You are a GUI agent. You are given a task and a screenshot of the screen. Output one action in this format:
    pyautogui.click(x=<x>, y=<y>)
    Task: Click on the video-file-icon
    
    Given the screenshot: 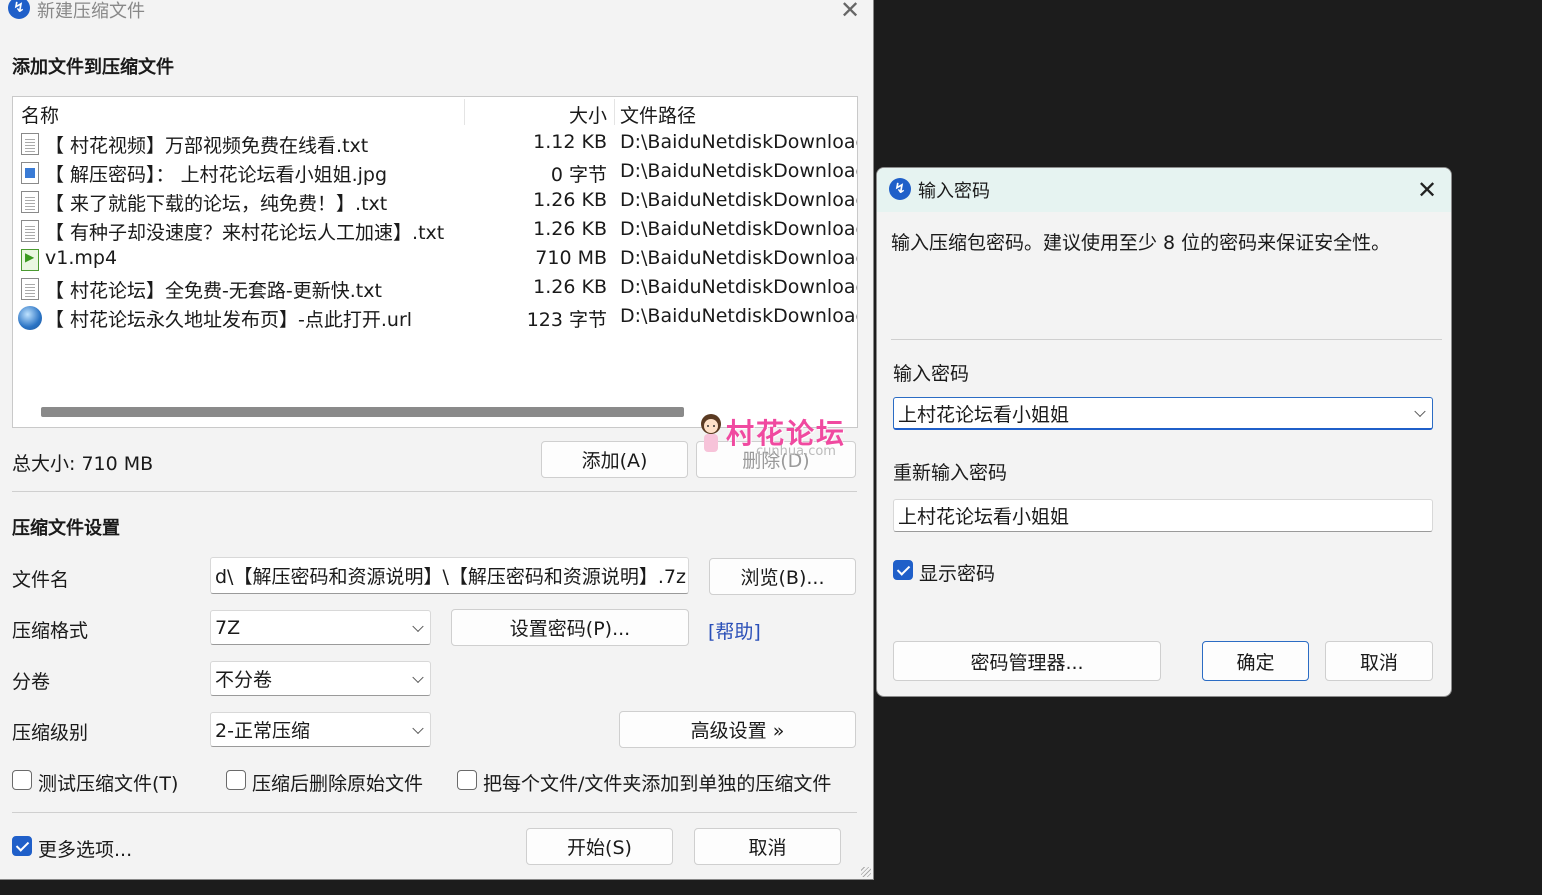 What is the action you would take?
    pyautogui.click(x=30, y=260)
    